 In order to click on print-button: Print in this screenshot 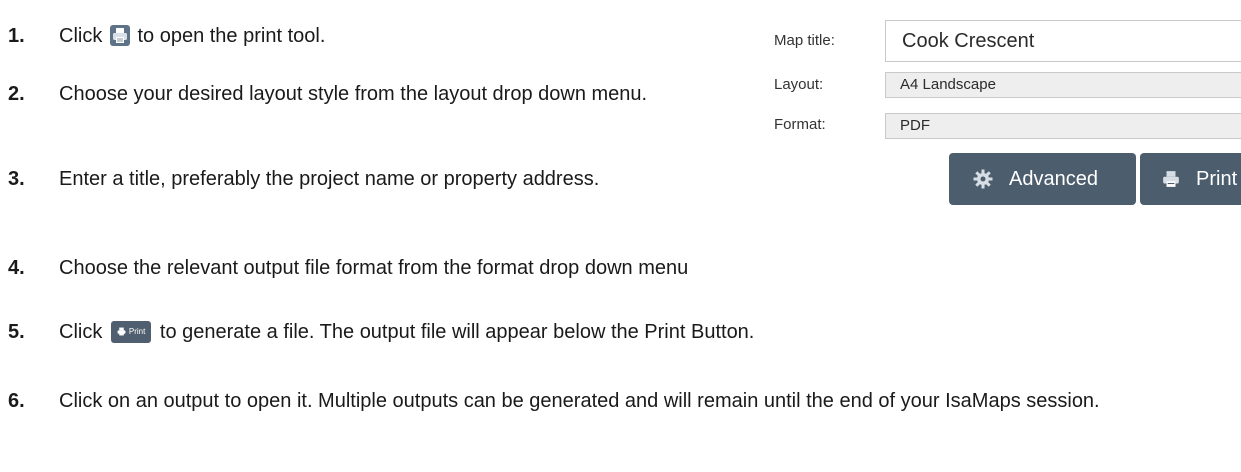, I will do `click(1190, 179)`.